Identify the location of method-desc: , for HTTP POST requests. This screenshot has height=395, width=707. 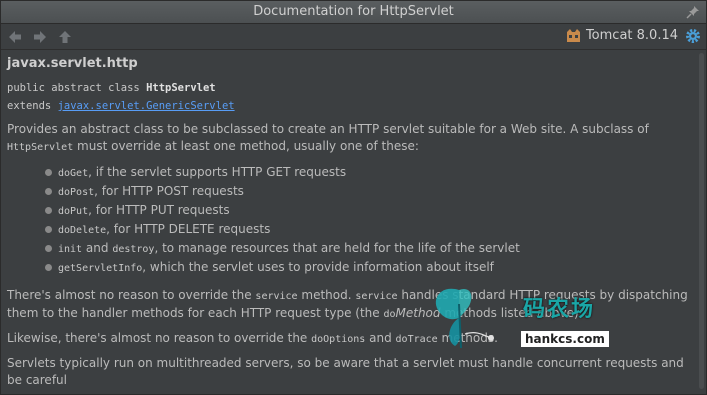
(169, 191).